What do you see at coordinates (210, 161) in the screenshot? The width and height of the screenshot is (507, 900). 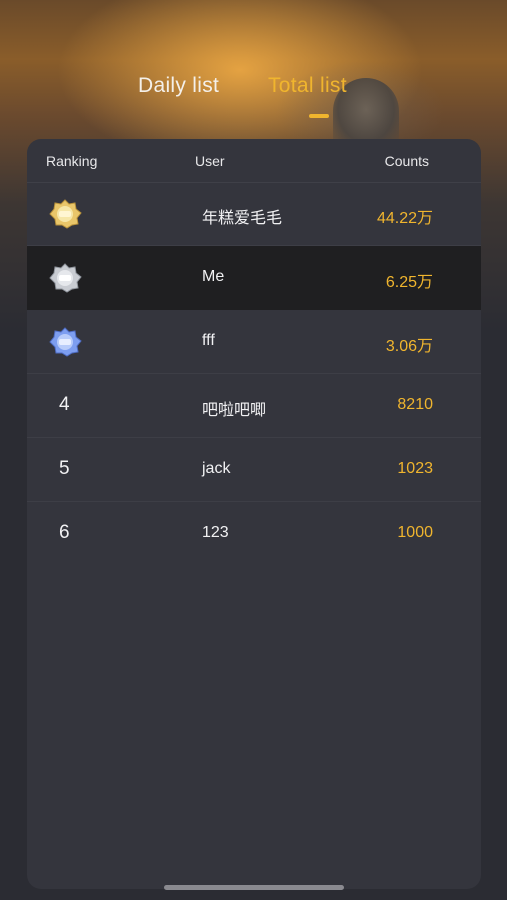 I see `user-column-header: User` at bounding box center [210, 161].